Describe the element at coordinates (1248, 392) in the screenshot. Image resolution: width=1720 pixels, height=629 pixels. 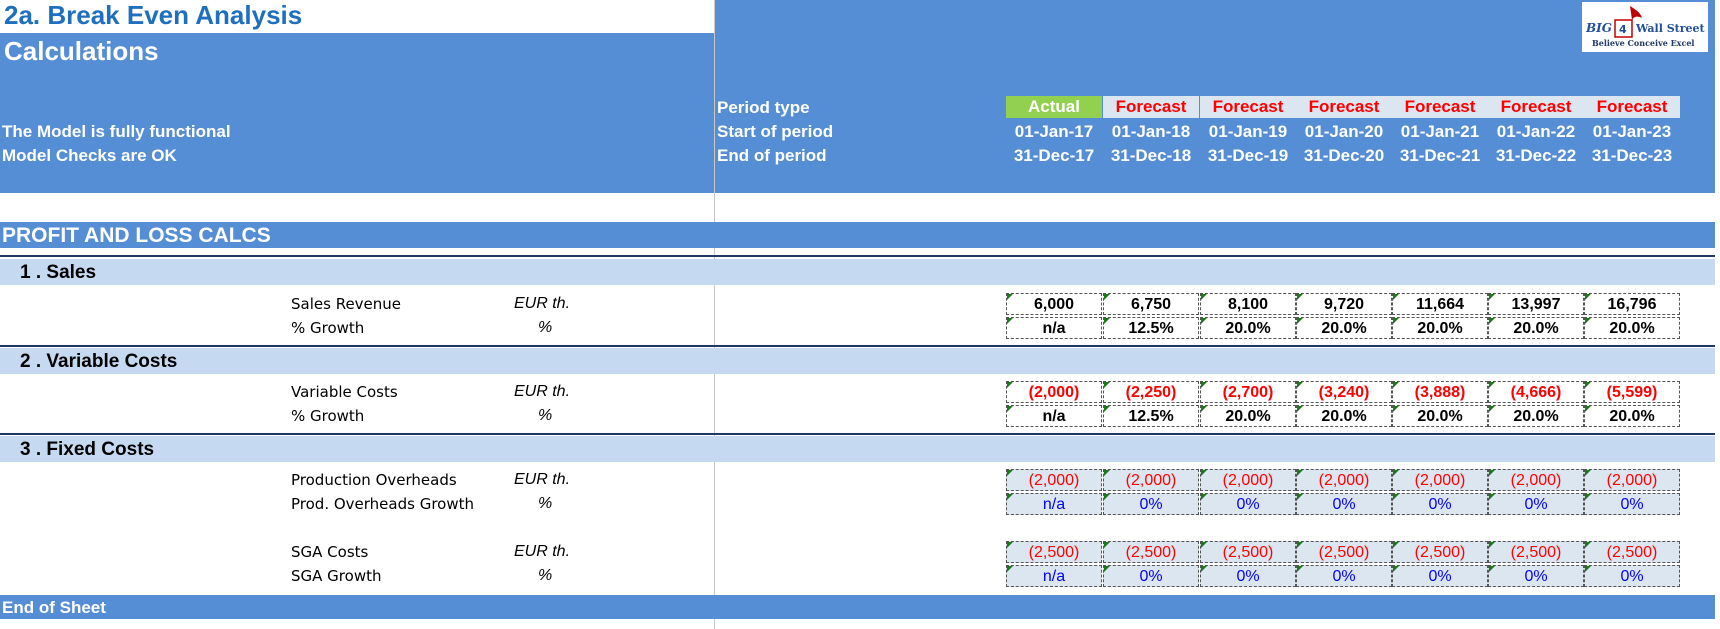
I see `cell-var-costs-3: (2,700)` at that location.